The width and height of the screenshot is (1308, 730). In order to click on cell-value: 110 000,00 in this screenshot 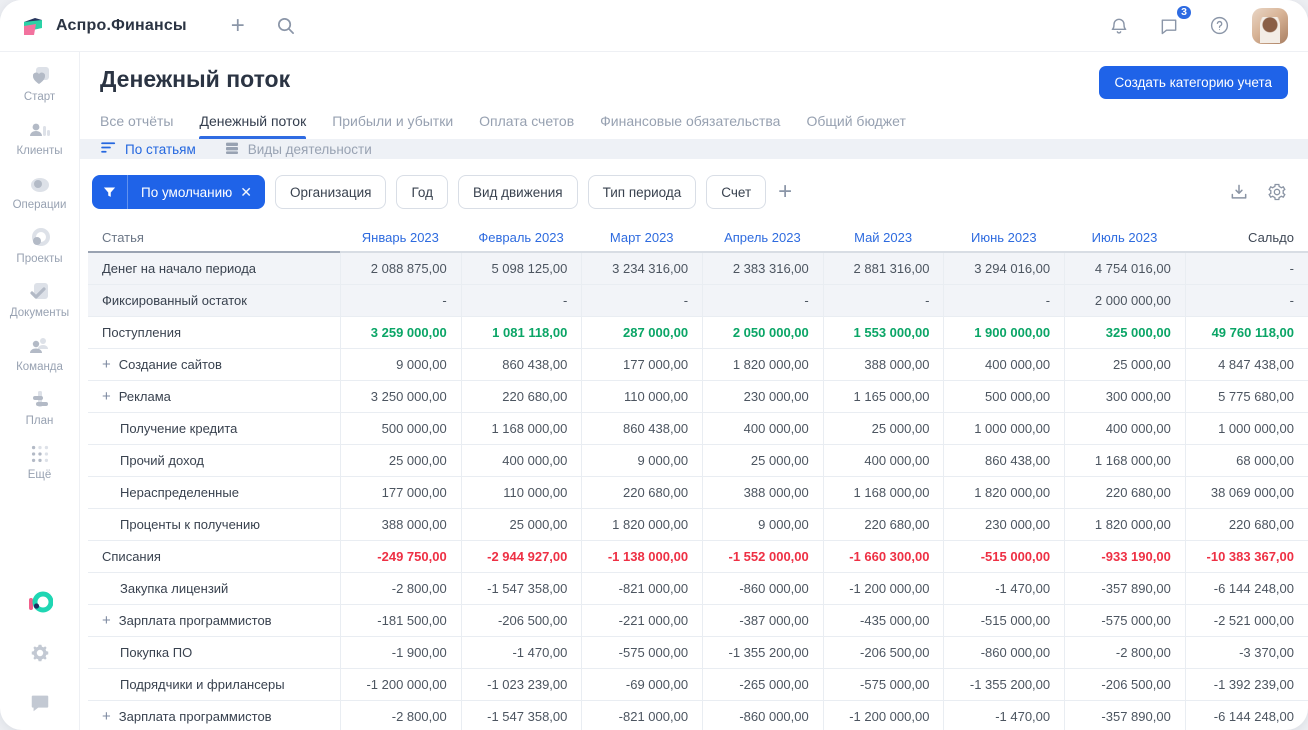, I will do `click(642, 397)`.